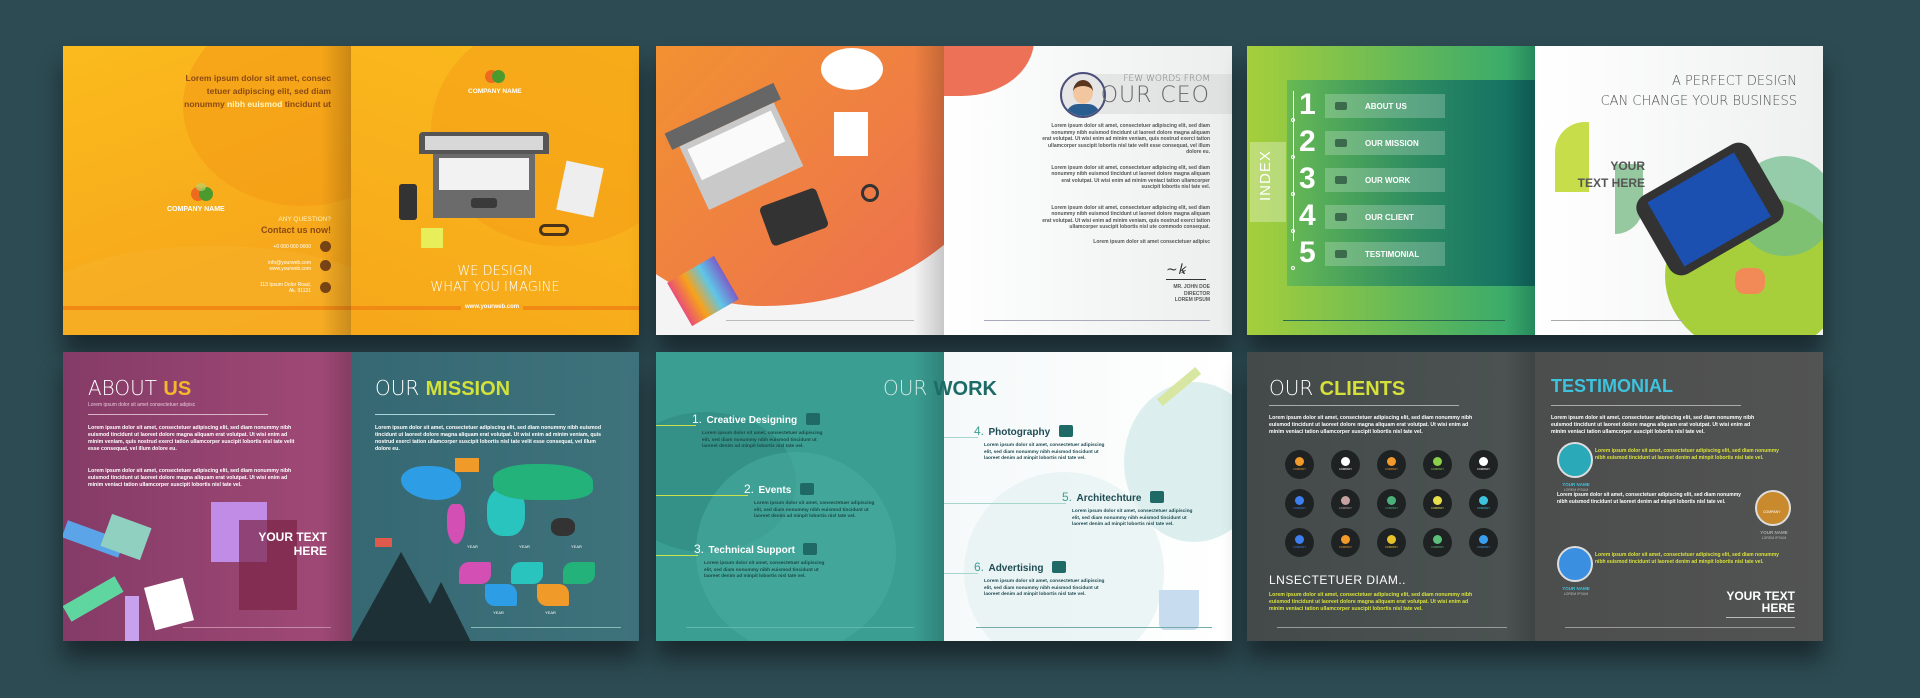  I want to click on testimonial-subtitle: LOREM IPSUM, so click(1774, 538).